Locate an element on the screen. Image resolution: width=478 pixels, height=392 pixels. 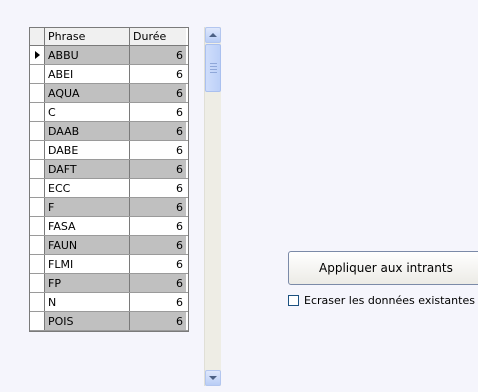
table-row: ABBU 6 is located at coordinates (109, 55).